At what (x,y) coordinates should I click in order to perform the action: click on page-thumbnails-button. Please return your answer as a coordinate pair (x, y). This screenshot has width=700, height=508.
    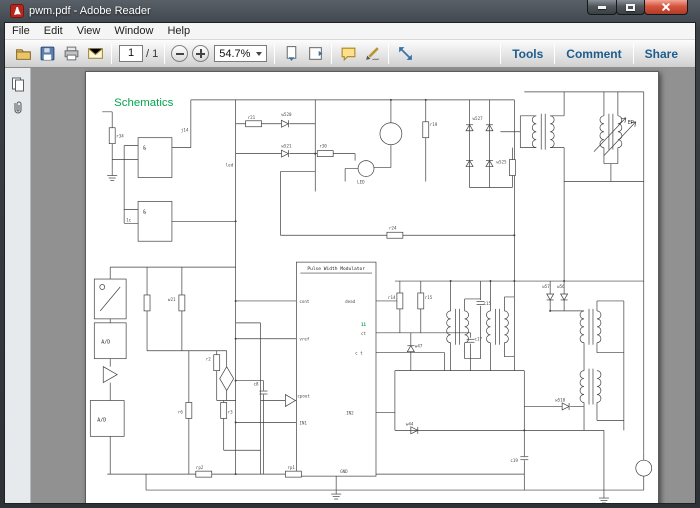
    Looking at the image, I should click on (18, 84).